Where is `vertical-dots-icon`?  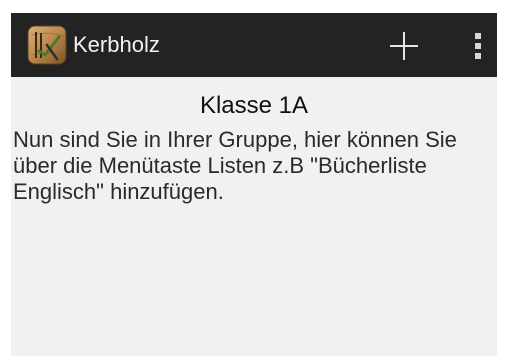 vertical-dots-icon is located at coordinates (478, 46).